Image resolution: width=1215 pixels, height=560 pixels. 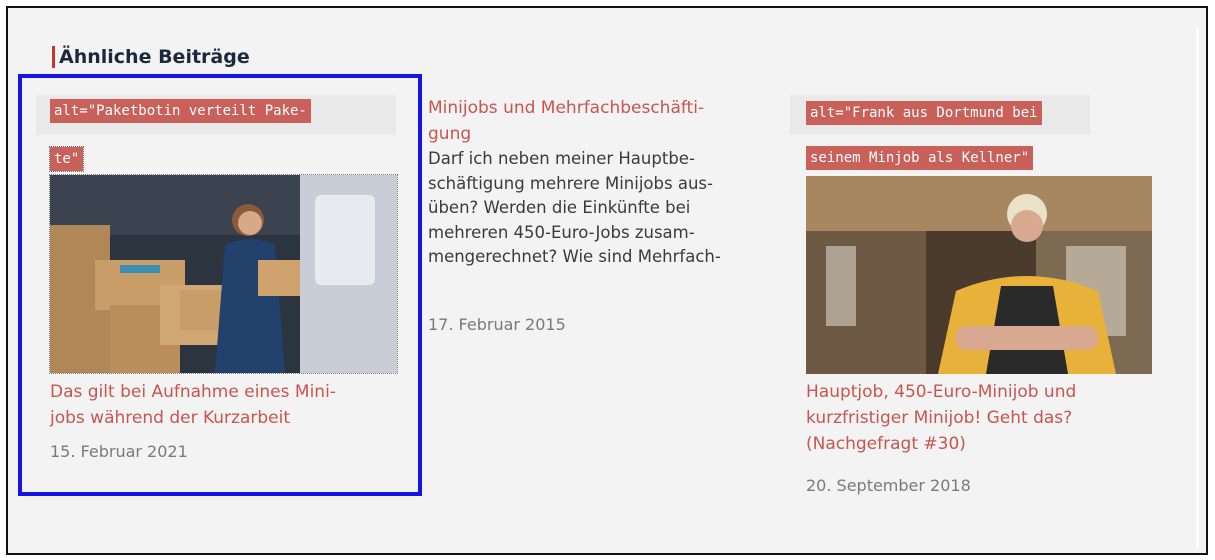 What do you see at coordinates (888, 485) in the screenshot?
I see `article-date: 20. September 2018` at bounding box center [888, 485].